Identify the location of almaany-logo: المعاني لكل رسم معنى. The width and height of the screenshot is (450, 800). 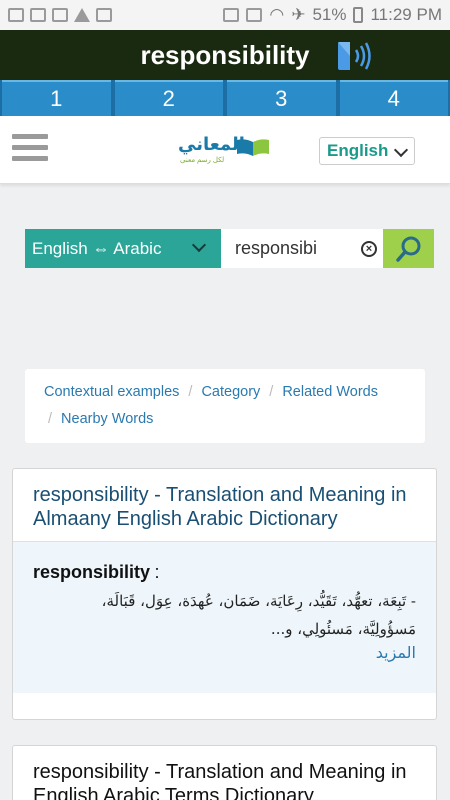
(225, 150).